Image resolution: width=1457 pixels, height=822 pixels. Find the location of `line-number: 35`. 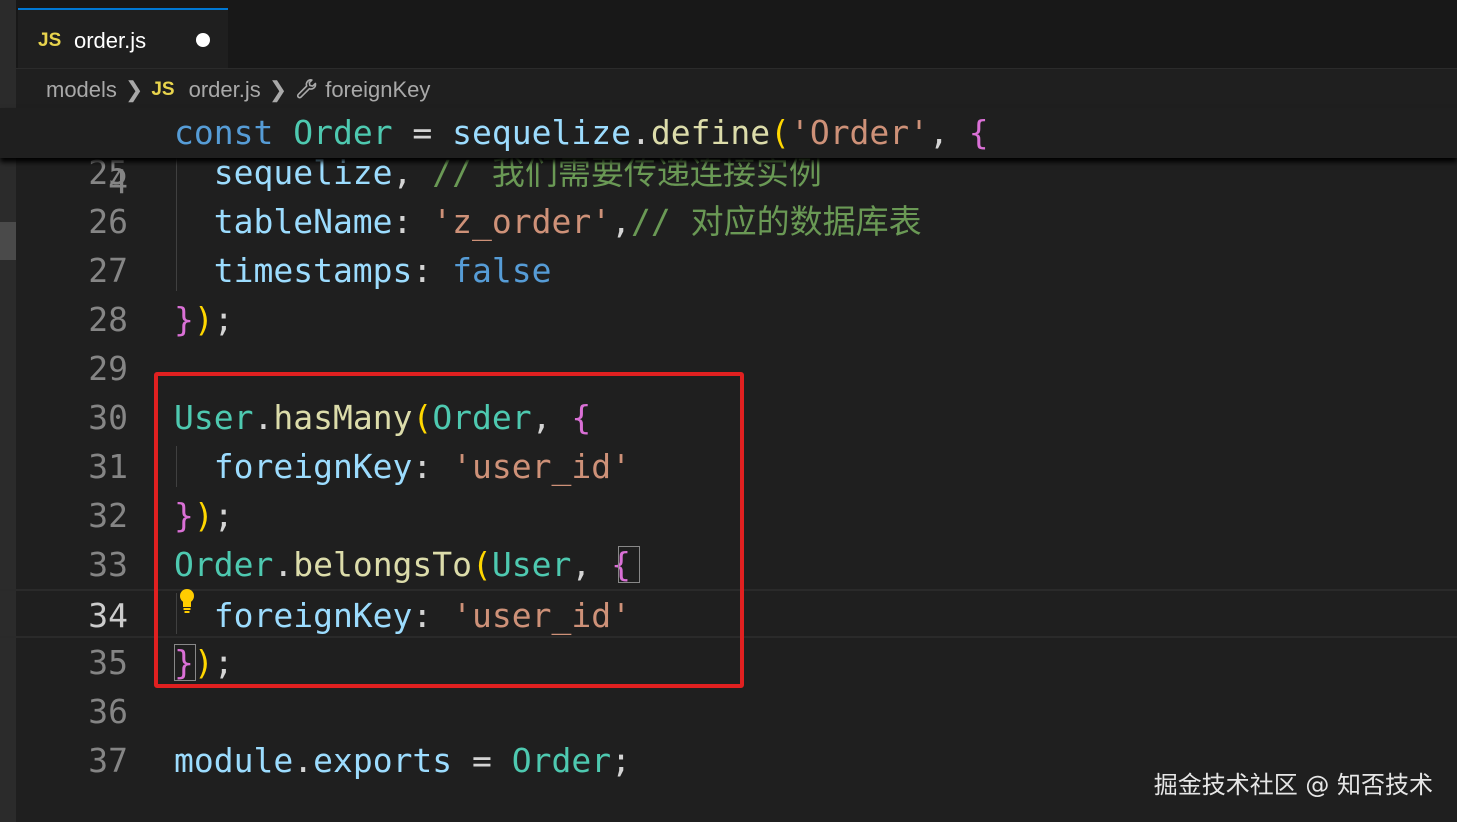

line-number: 35 is located at coordinates (108, 662).